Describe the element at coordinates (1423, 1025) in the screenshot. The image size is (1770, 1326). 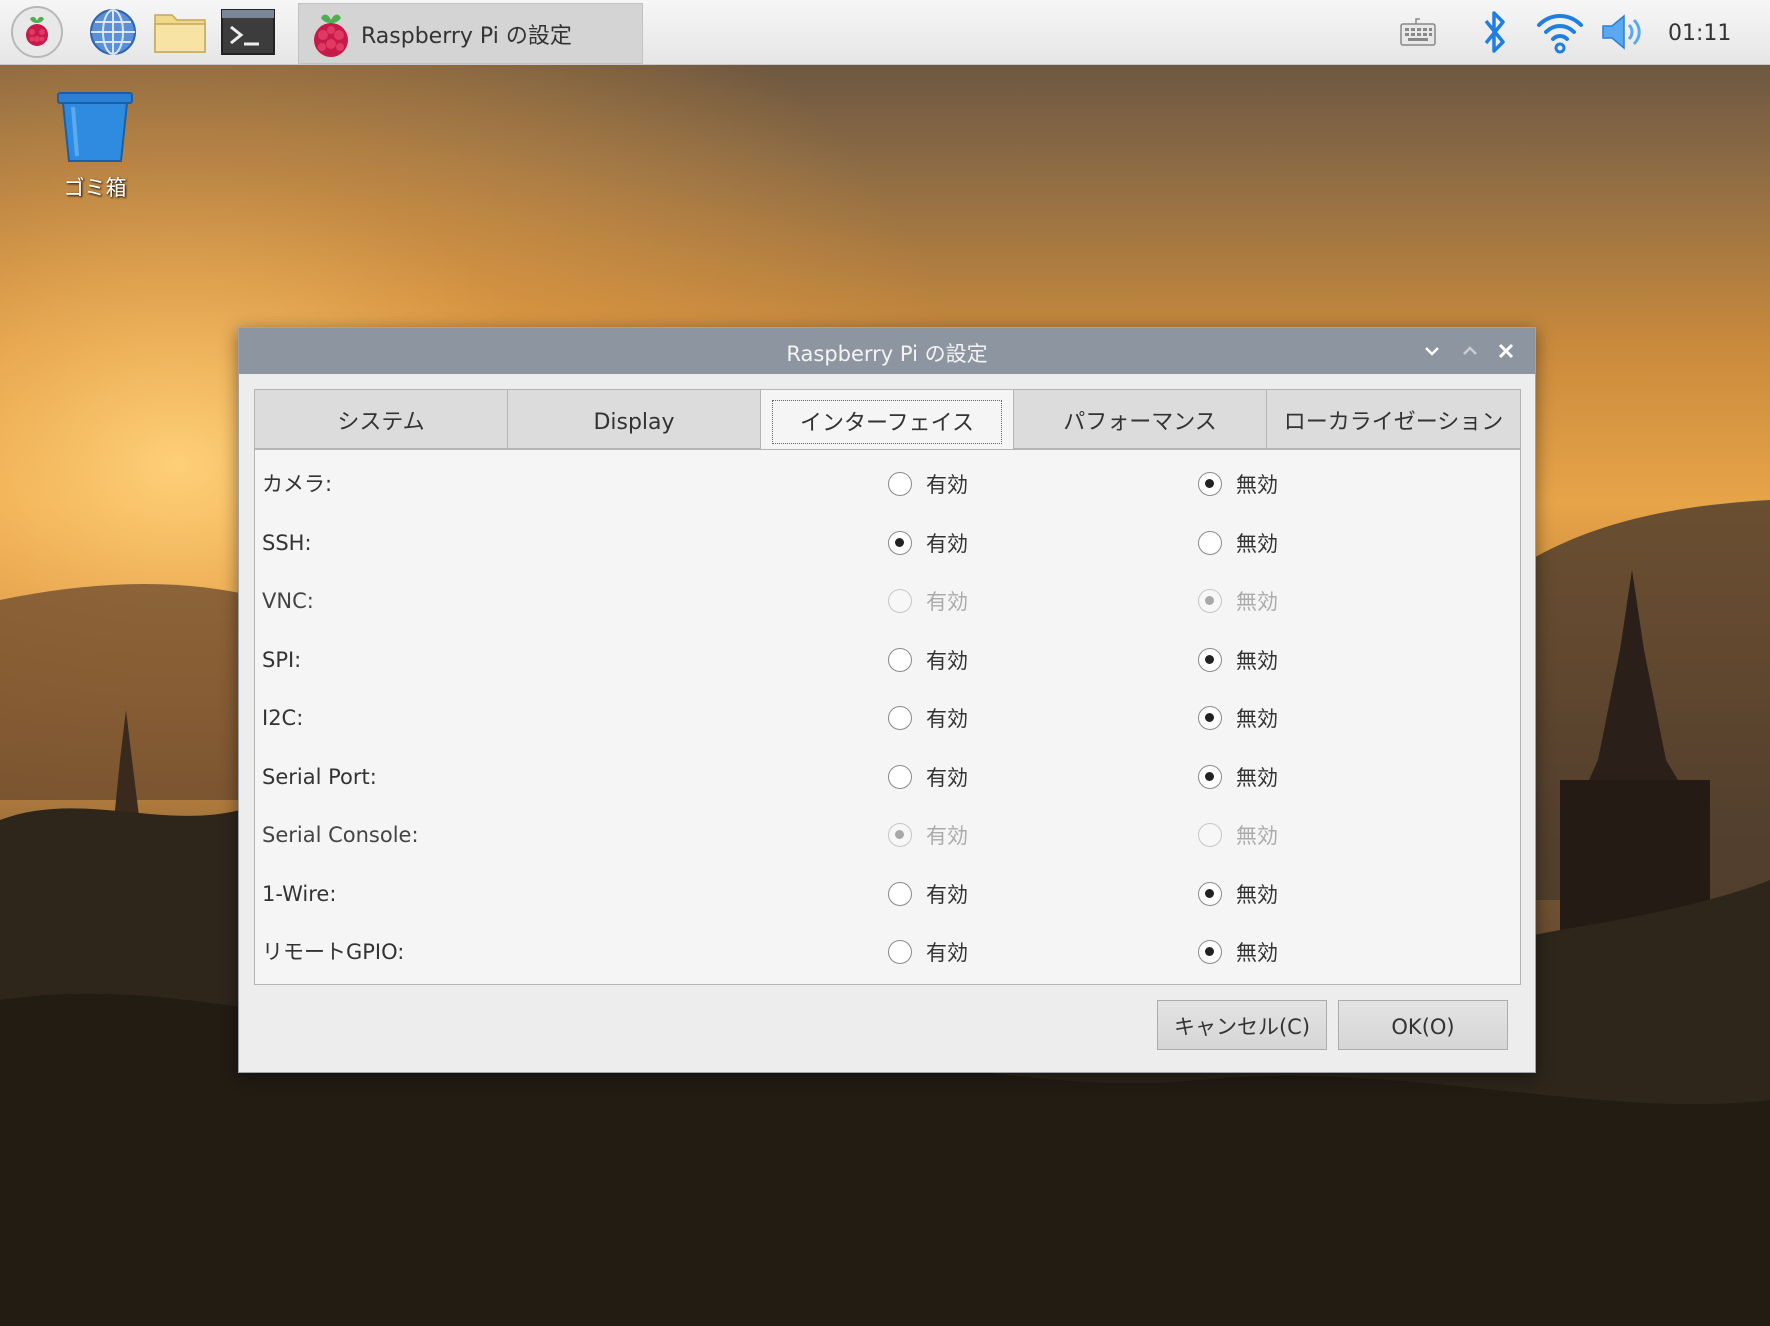
I see `ok-button: OK(O)` at that location.